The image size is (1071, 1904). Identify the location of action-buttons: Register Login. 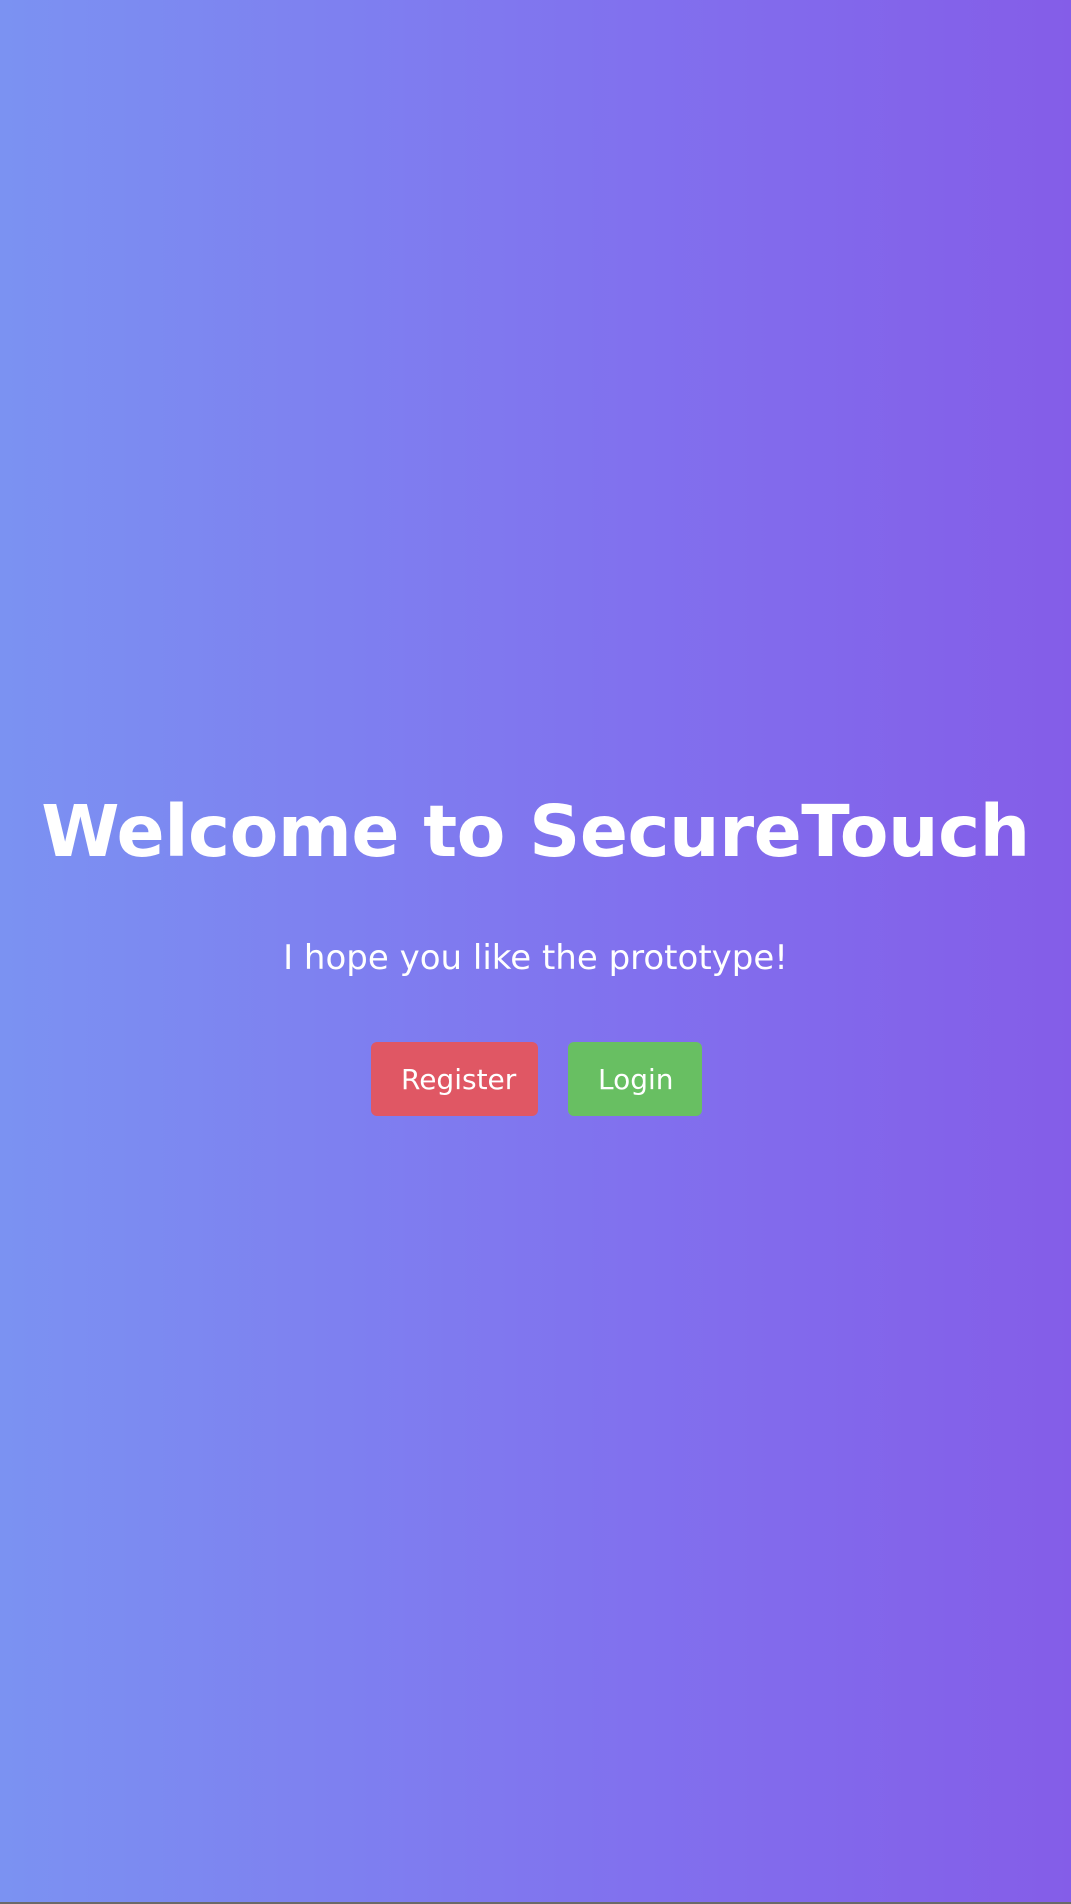
(535, 1079).